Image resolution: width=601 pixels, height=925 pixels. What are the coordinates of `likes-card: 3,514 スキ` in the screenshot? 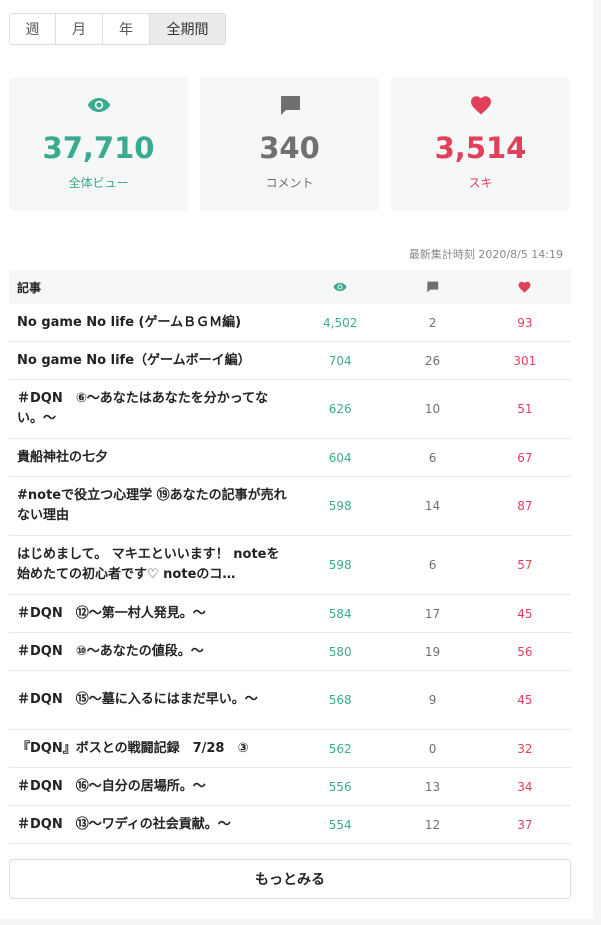 It's located at (480, 144).